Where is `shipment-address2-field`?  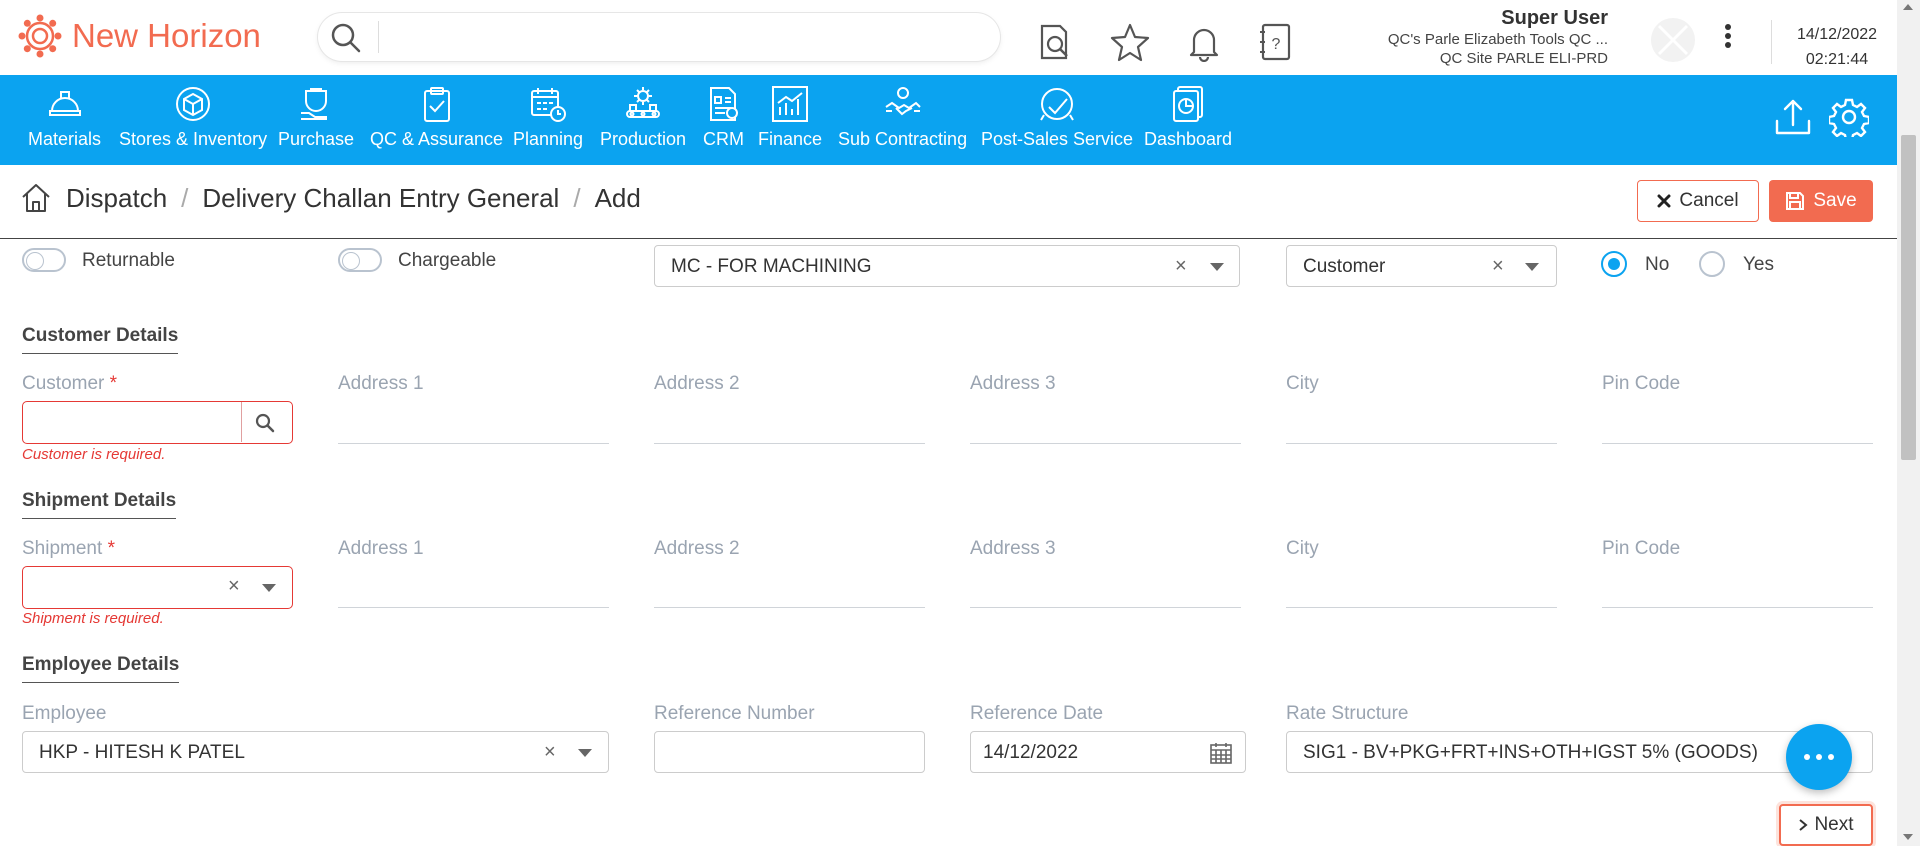
shipment-address2-field is located at coordinates (789, 607).